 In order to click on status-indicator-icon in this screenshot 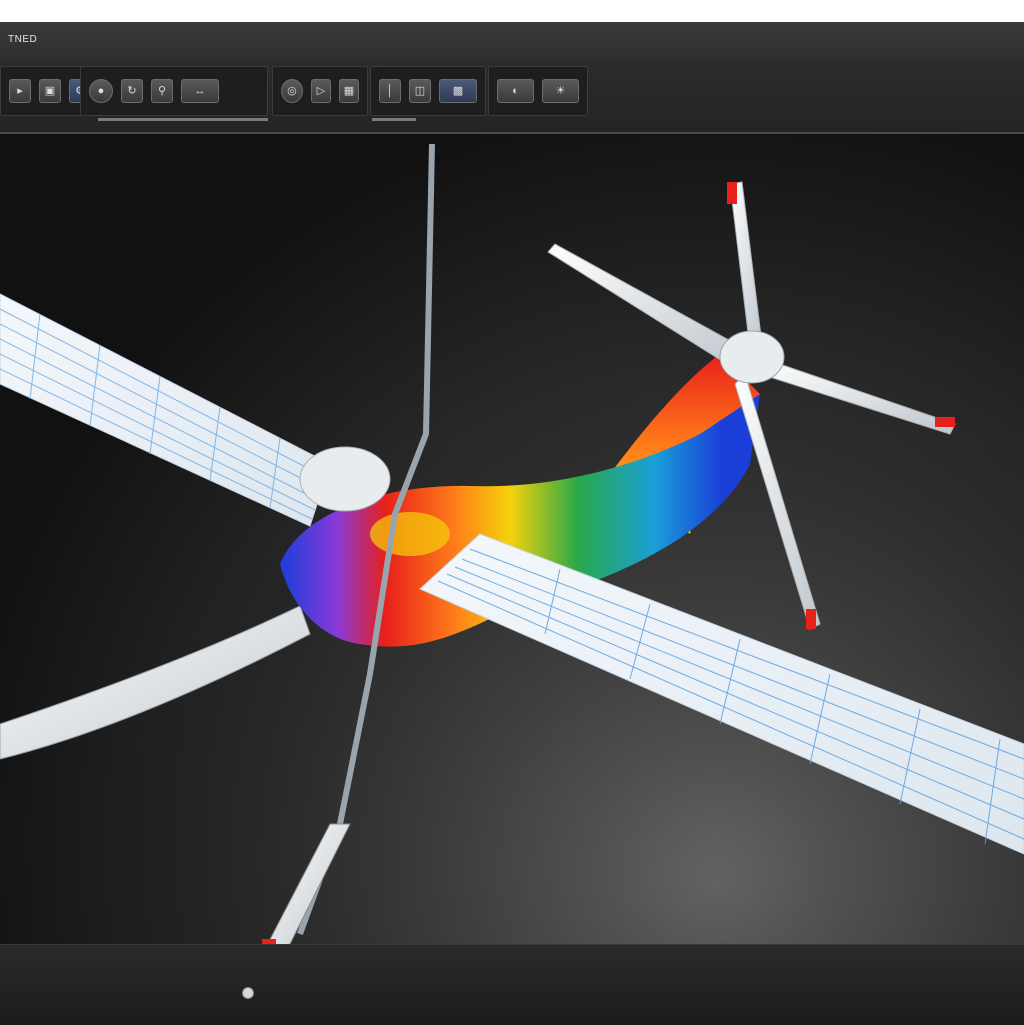, I will do `click(248, 993)`.